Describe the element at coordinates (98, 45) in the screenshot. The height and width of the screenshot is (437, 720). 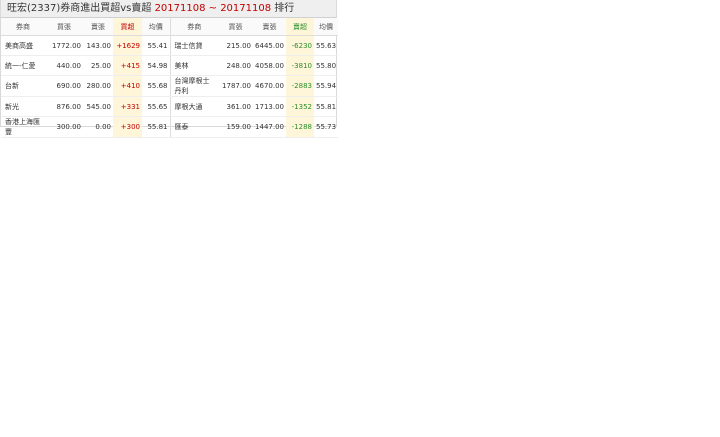
I see `buy-broker-sell: 143.00` at that location.